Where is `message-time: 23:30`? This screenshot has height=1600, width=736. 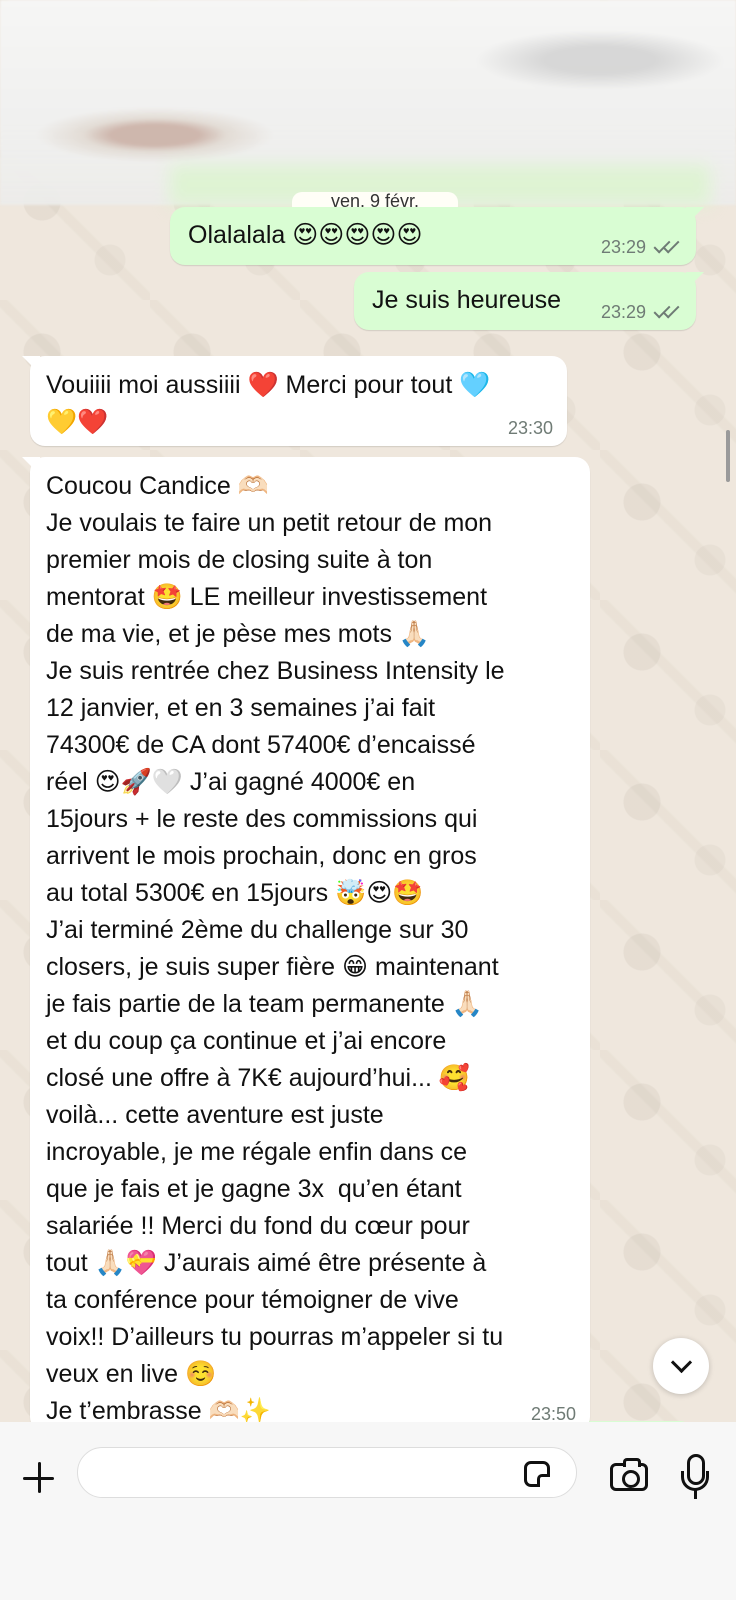 message-time: 23:30 is located at coordinates (530, 428).